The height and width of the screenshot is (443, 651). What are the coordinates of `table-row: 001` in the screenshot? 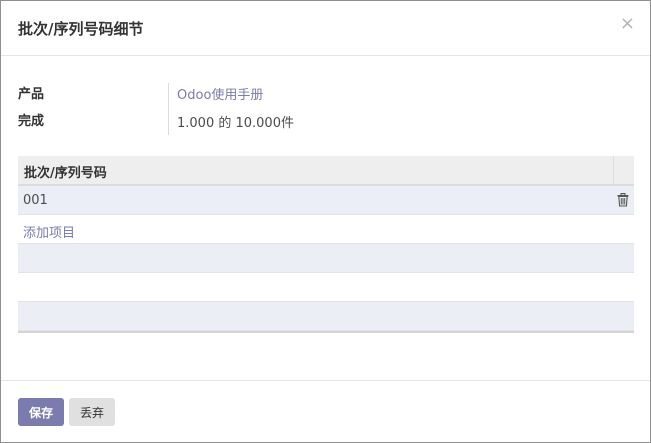 It's located at (326, 200).